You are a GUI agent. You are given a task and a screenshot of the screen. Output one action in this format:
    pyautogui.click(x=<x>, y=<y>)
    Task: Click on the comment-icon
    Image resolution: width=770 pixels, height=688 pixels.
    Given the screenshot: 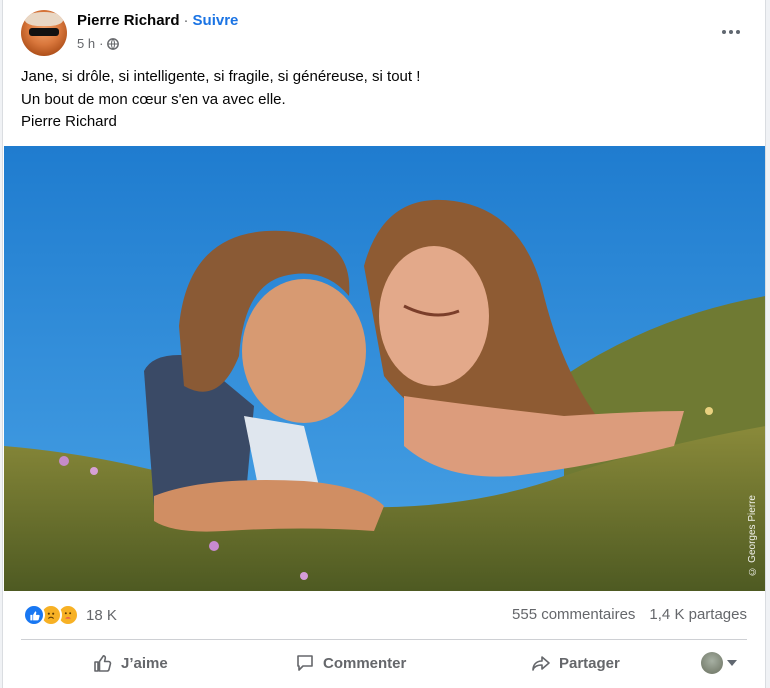 What is the action you would take?
    pyautogui.click(x=305, y=663)
    